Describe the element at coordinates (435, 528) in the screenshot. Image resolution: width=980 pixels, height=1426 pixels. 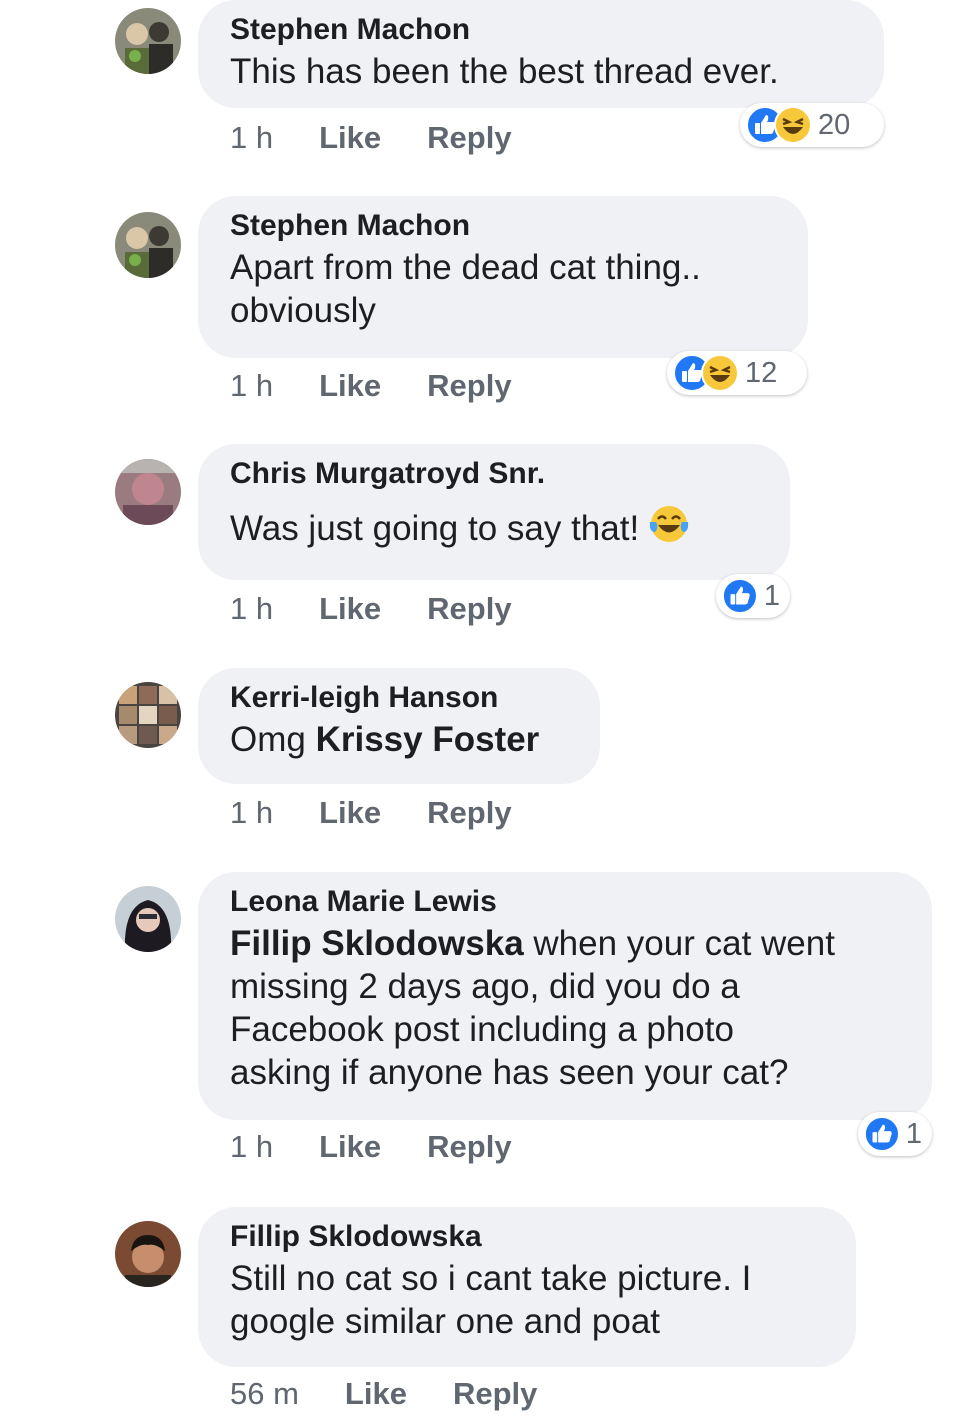
I see `comment-text-content: Was just going to say that!` at that location.